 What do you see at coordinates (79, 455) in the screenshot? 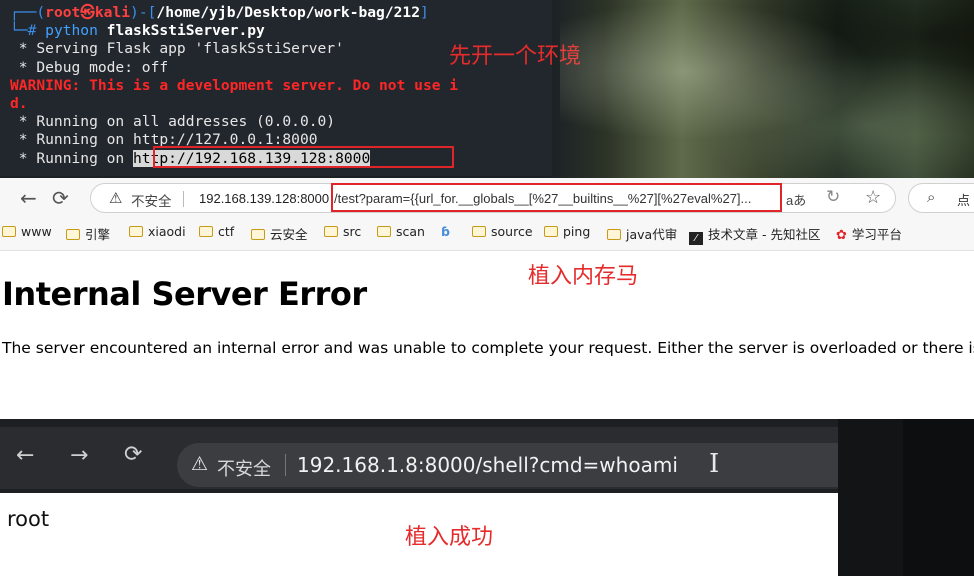
I see `forward-arrow-icon: →` at bounding box center [79, 455].